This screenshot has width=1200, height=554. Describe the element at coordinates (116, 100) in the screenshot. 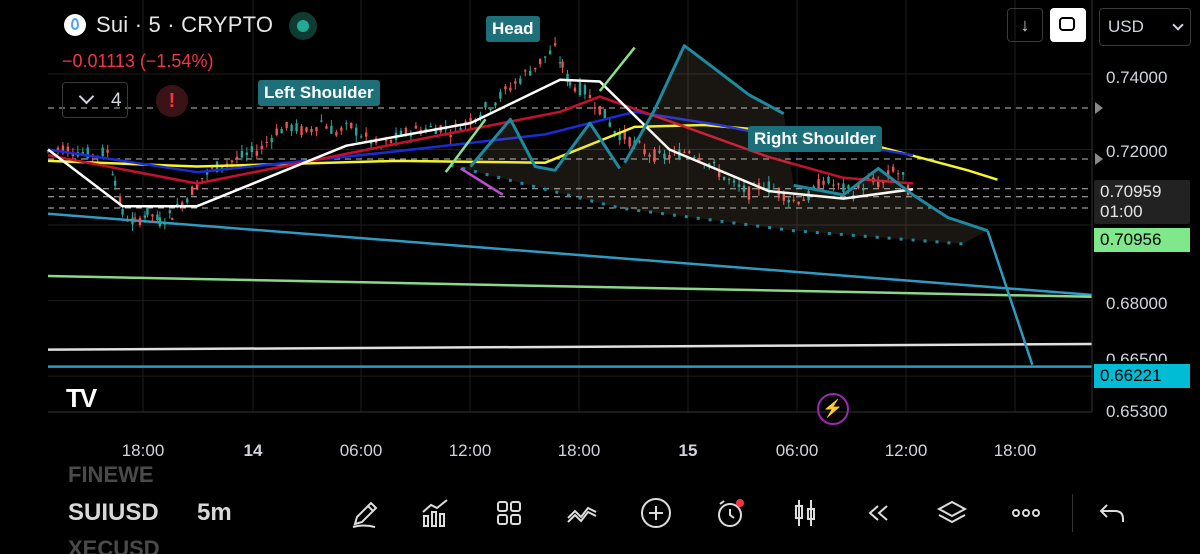

I see `indicator-count: 4` at that location.